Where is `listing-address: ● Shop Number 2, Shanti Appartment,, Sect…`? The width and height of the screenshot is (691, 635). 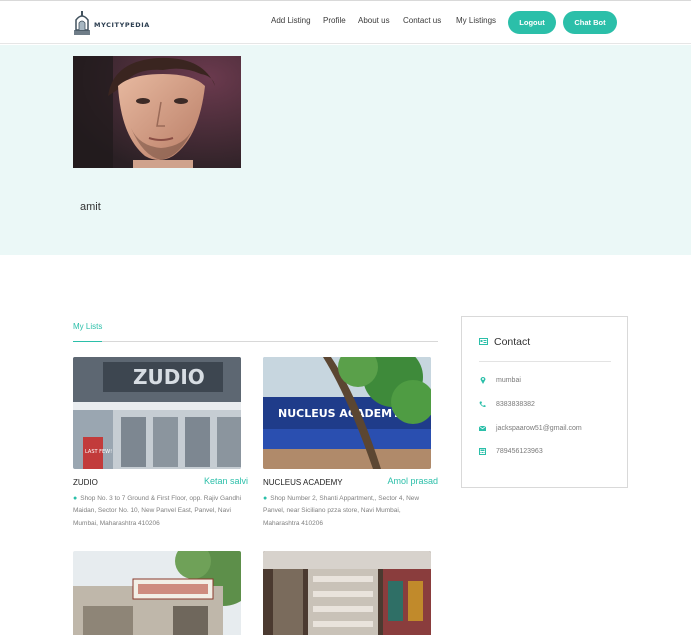
listing-address: ● Shop Number 2, Shanti Appartment,, Sect… is located at coordinates (350, 511).